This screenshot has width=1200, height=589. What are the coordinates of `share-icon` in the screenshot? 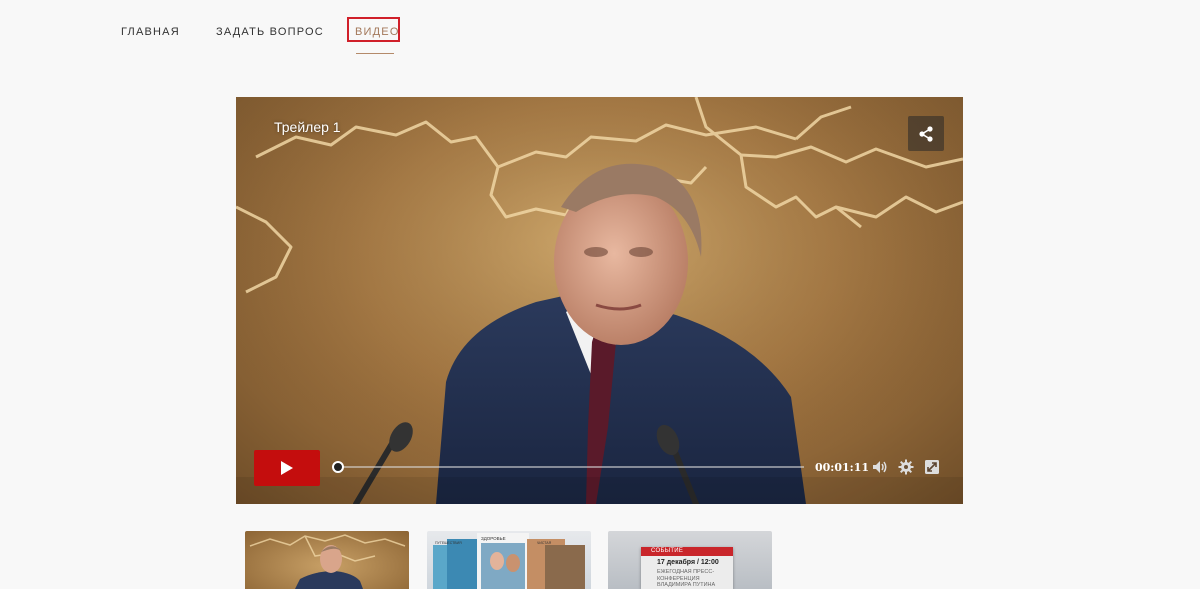 It's located at (926, 133).